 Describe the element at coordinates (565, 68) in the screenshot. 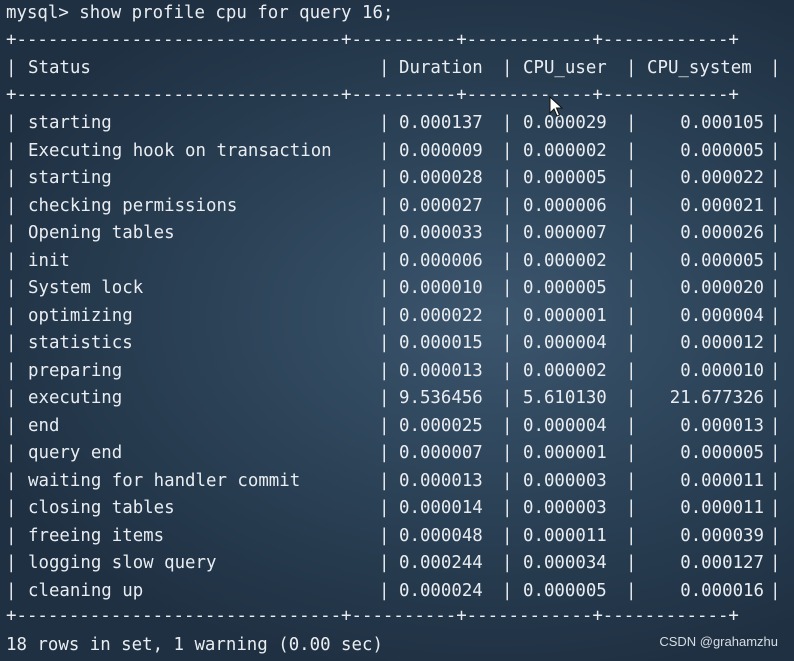

I see `header-cpu-user: CPU_user` at that location.